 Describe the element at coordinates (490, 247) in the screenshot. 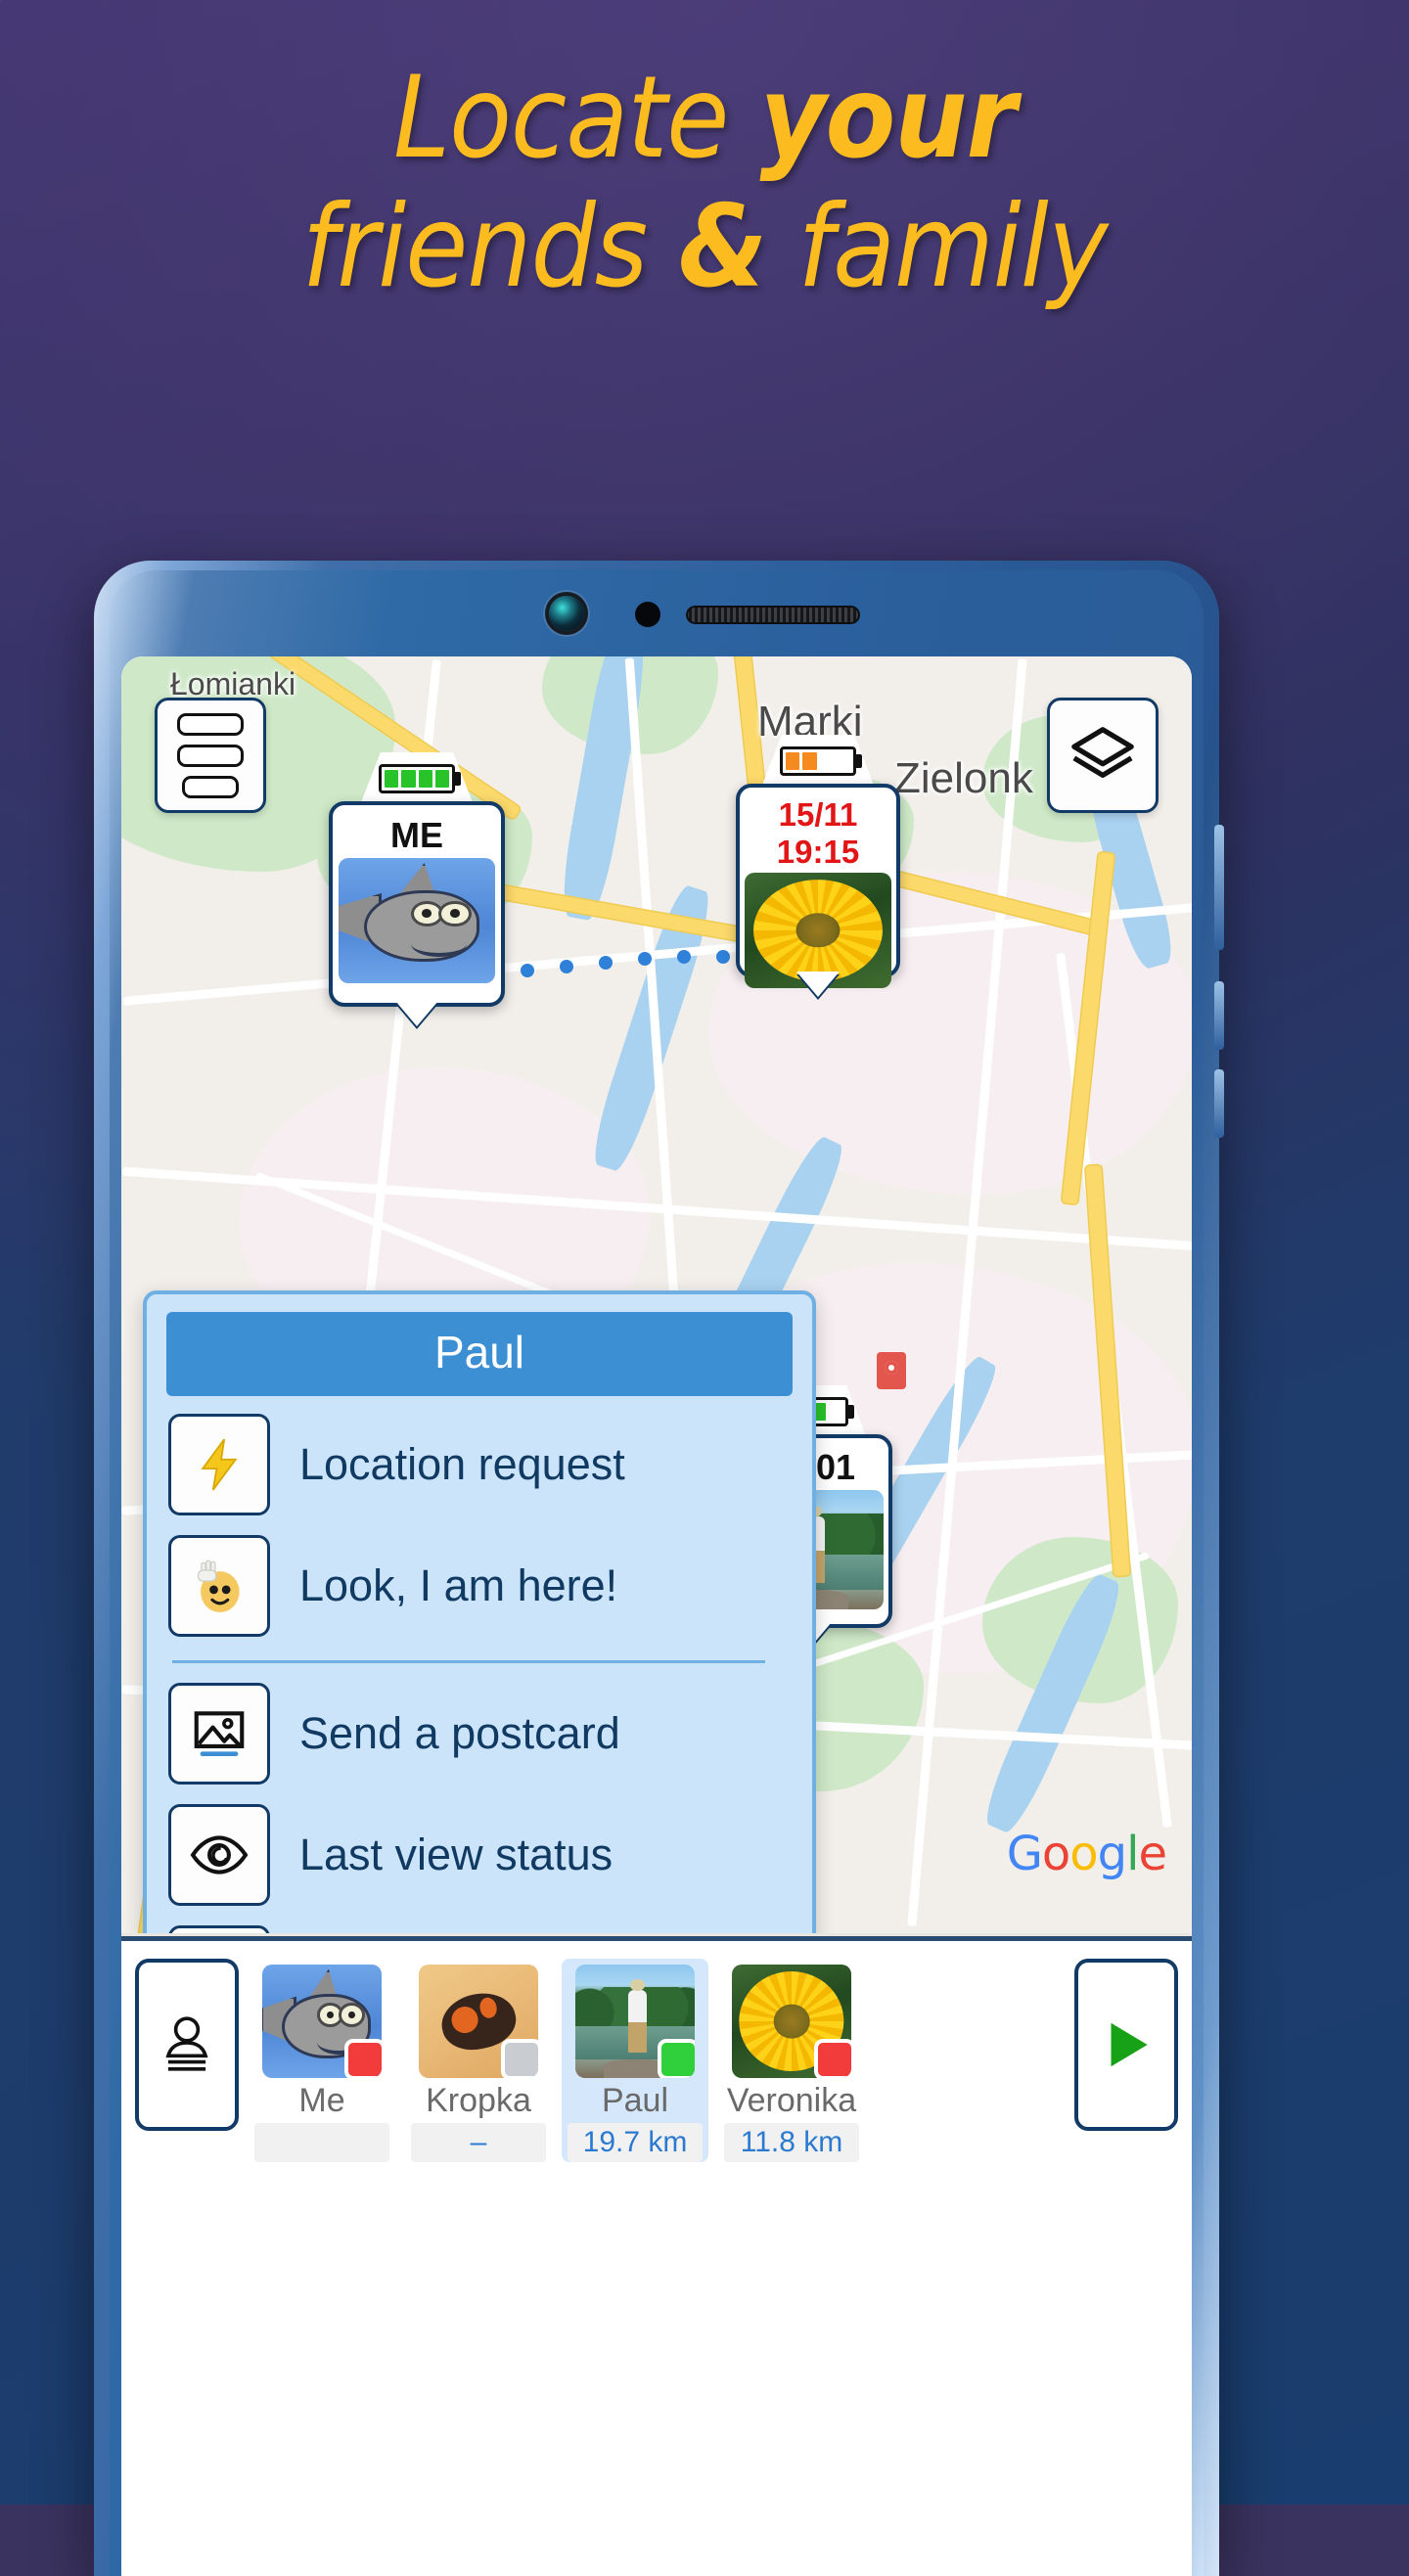

I see `headline-line2-a: friends` at that location.